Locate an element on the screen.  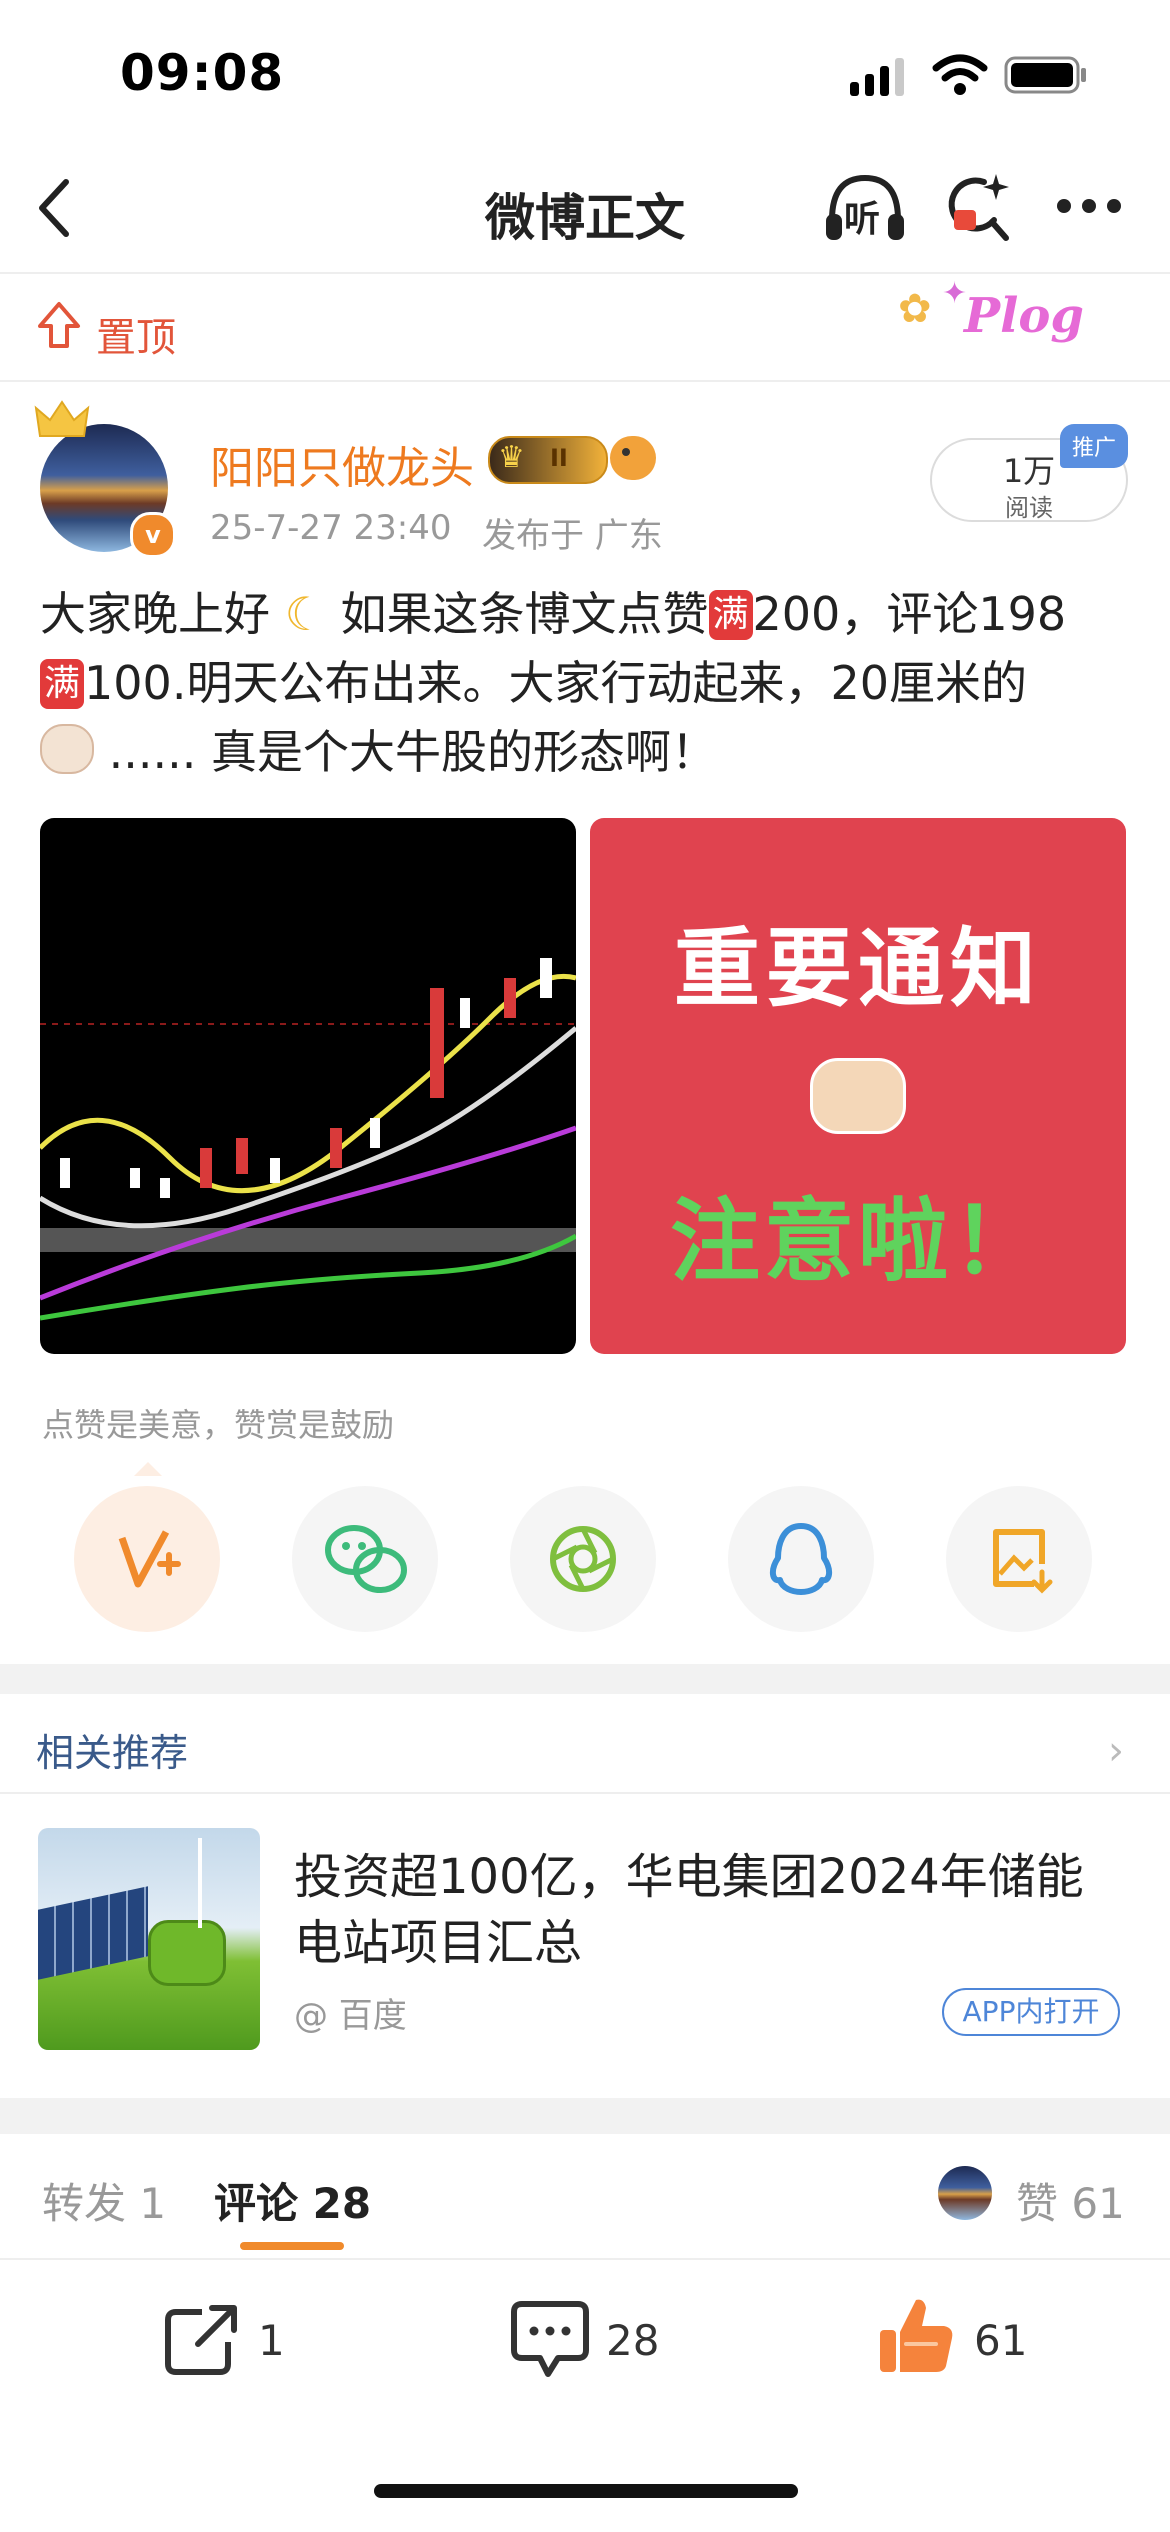
plog-sticker: ✿ ✦ Plog is located at coordinates (991, 318).